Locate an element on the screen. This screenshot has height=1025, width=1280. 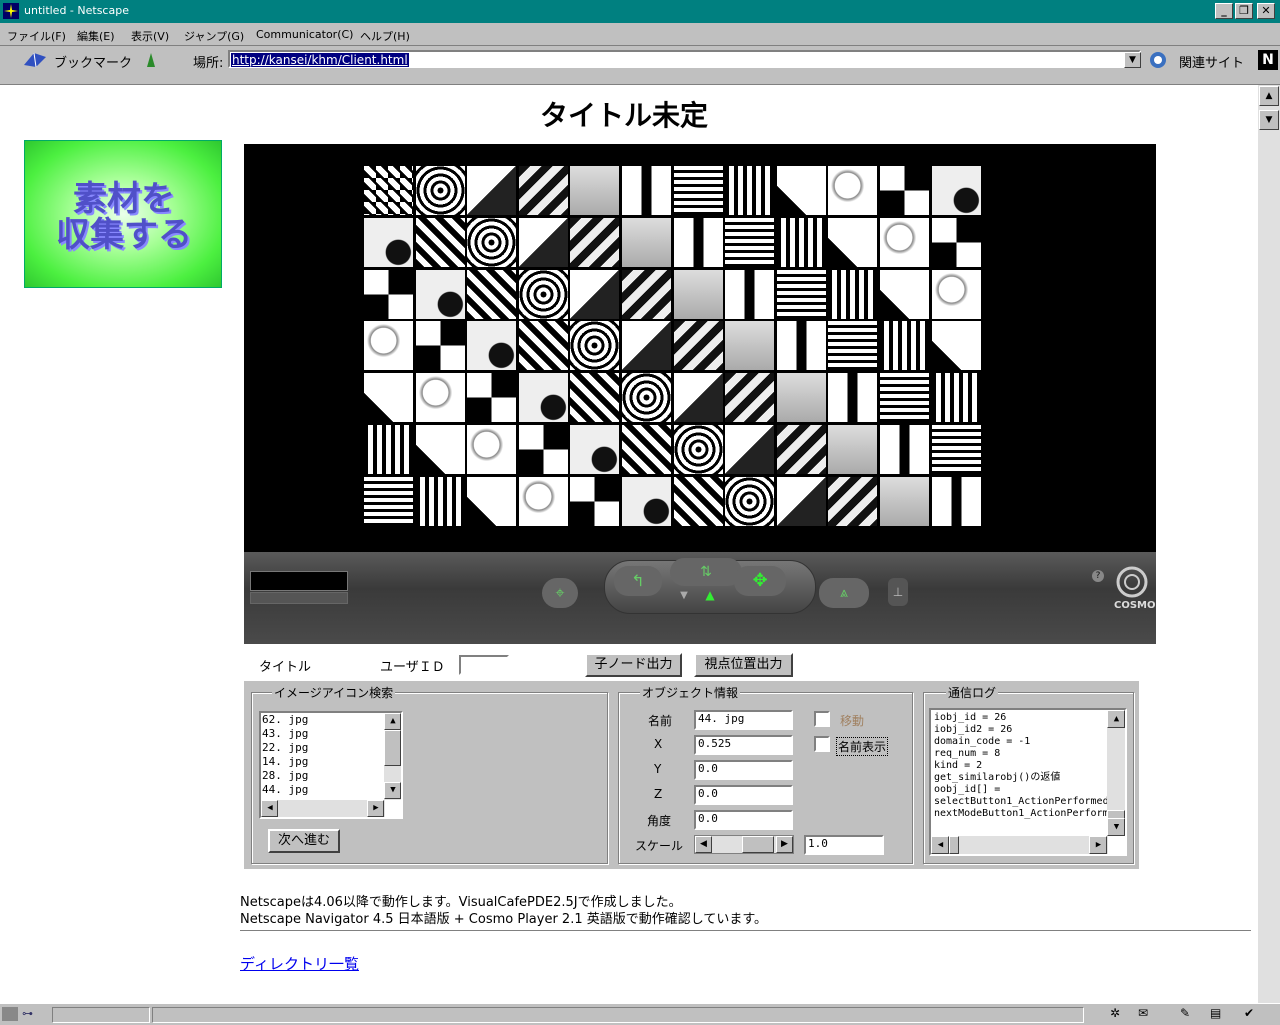
collect-materials-button: 素材を 収集する is located at coordinates (123, 214).